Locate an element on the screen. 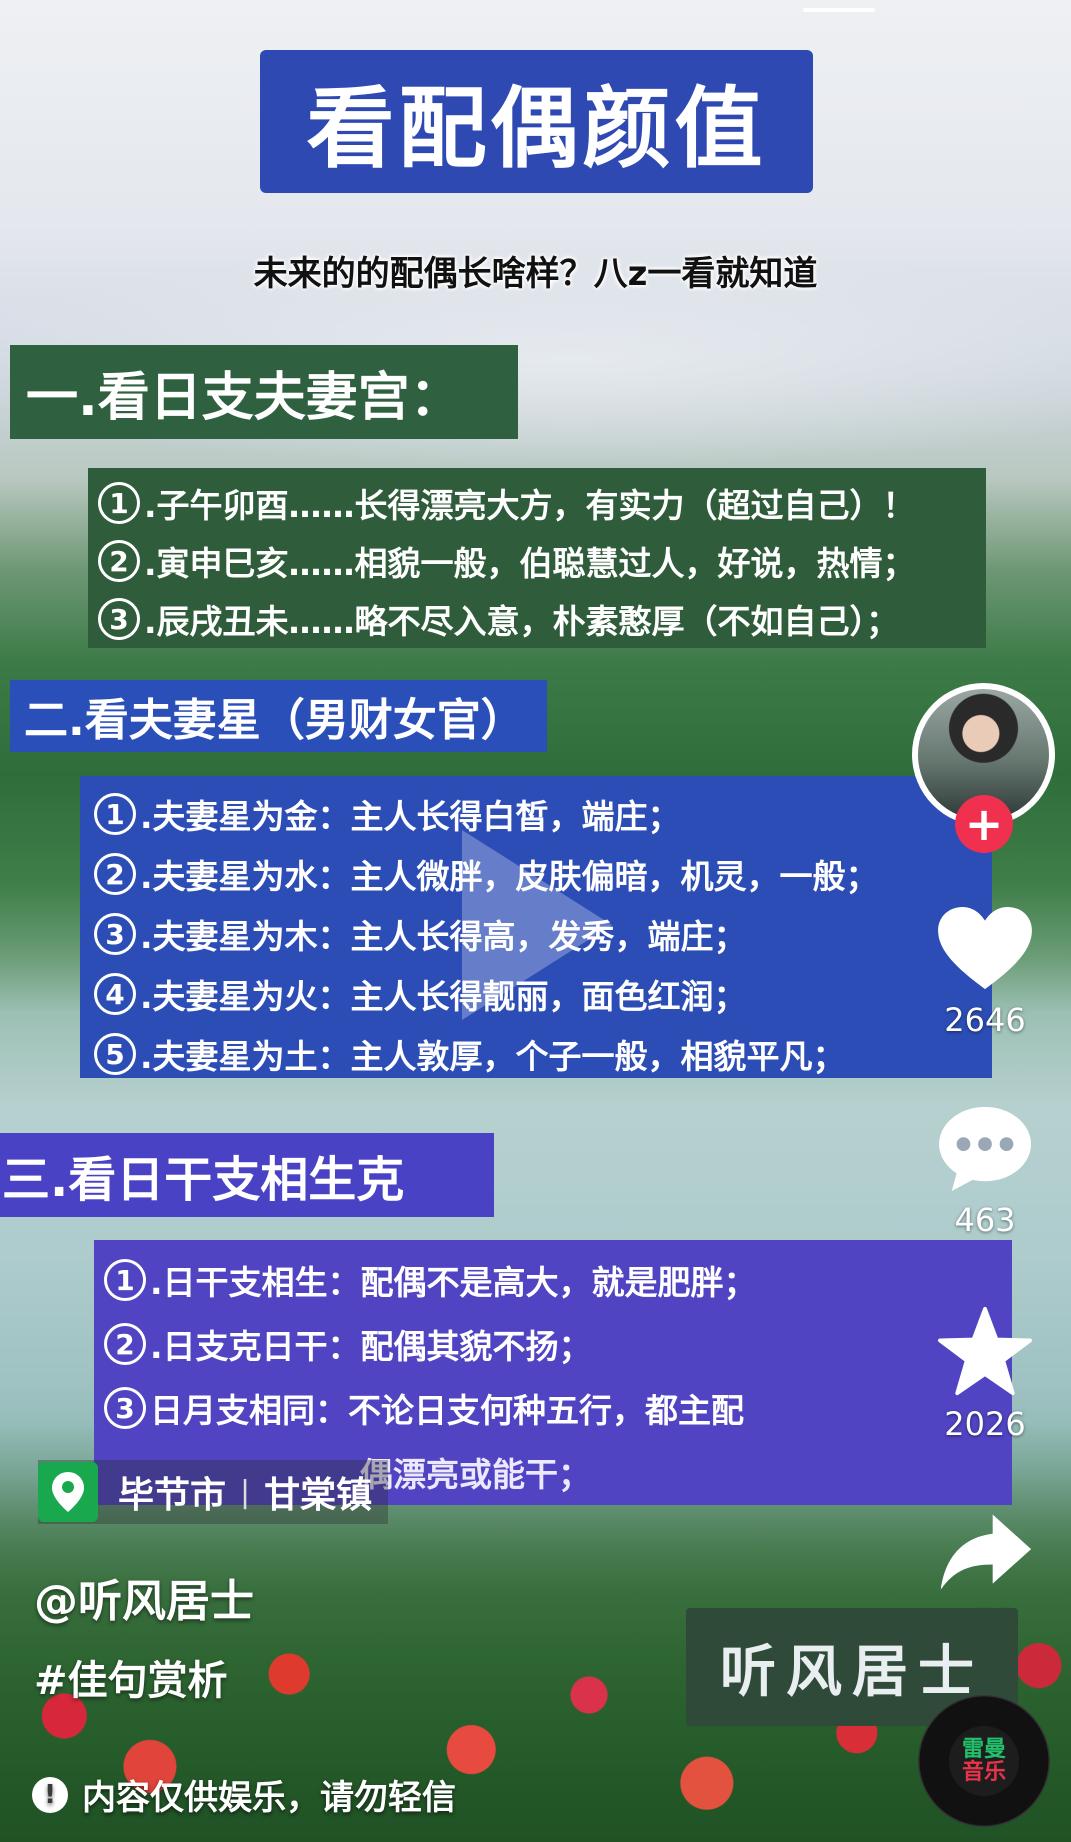  hashtag-link: #佳句赏析 is located at coordinates (131, 1677).